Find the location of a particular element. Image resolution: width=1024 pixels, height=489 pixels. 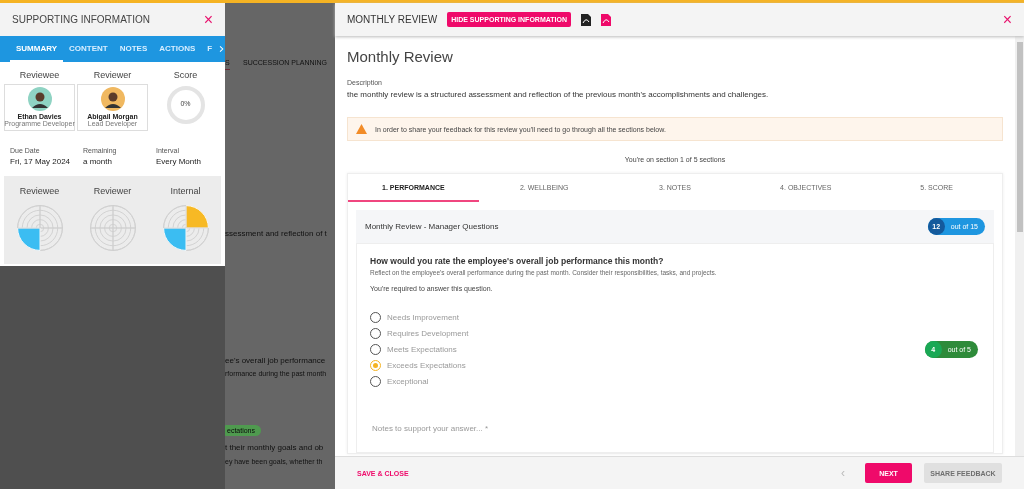

chart-label: Reviewer is located at coordinates (112, 191).